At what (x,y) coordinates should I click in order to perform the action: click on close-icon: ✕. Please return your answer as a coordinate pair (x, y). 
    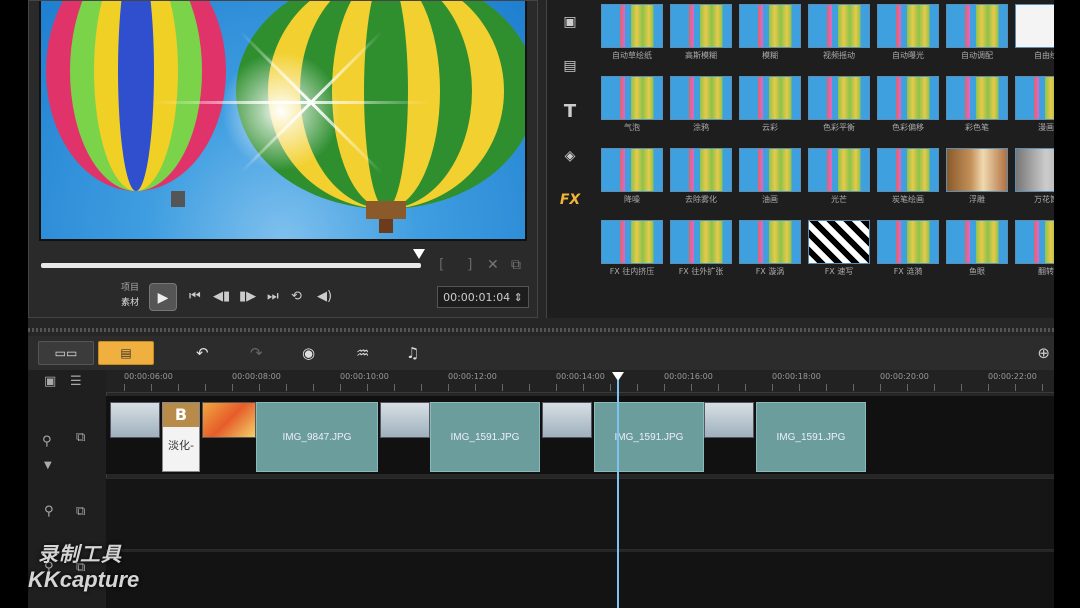
    Looking at the image, I should click on (493, 265).